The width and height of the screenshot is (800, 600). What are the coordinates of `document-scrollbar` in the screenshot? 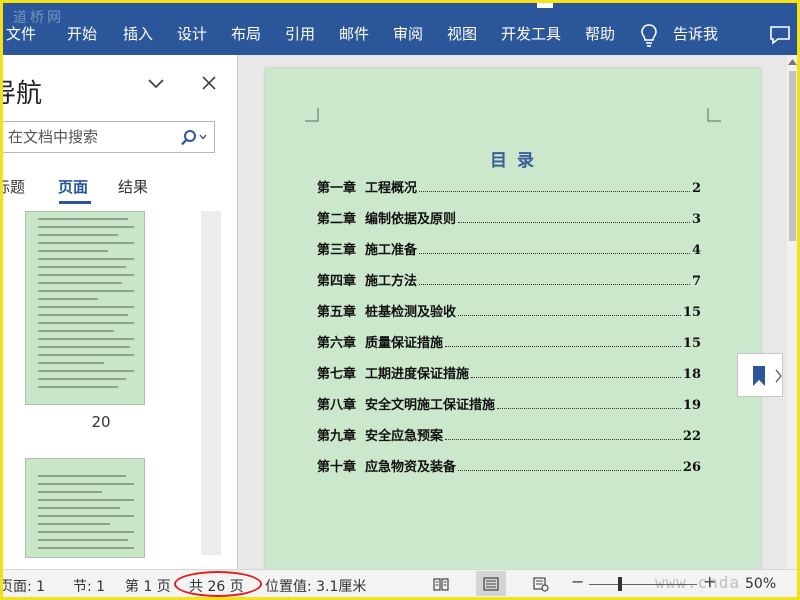 It's located at (792, 312).